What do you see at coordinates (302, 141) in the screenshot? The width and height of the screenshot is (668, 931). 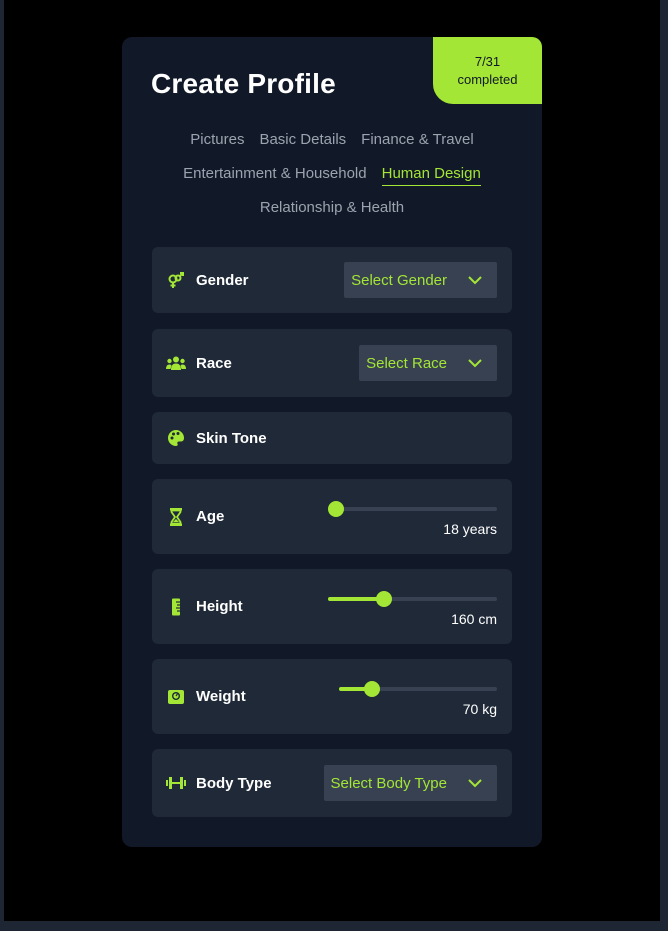 I see `tab-basic-details: Basic Details` at bounding box center [302, 141].